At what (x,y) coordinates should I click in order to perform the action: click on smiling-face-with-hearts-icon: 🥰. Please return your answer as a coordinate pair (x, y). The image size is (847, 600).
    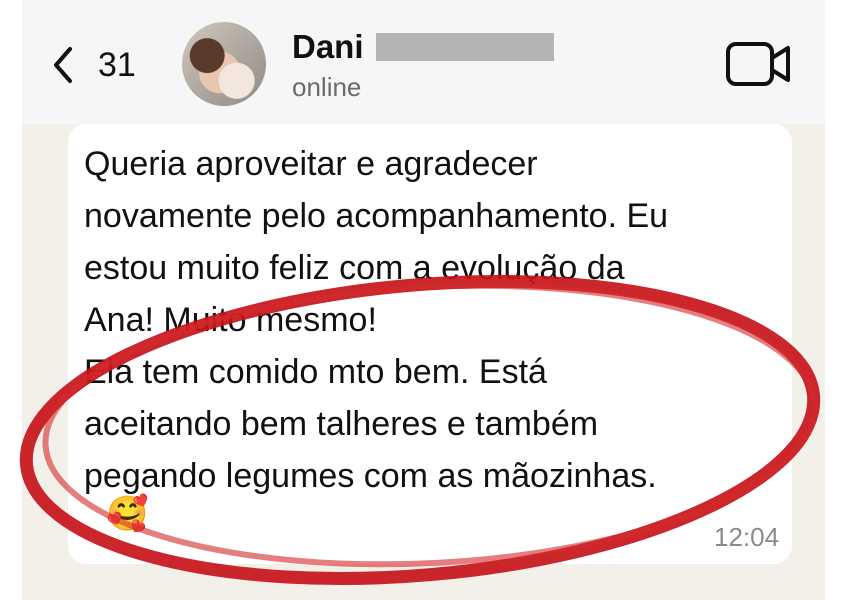
    Looking at the image, I should click on (127, 514).